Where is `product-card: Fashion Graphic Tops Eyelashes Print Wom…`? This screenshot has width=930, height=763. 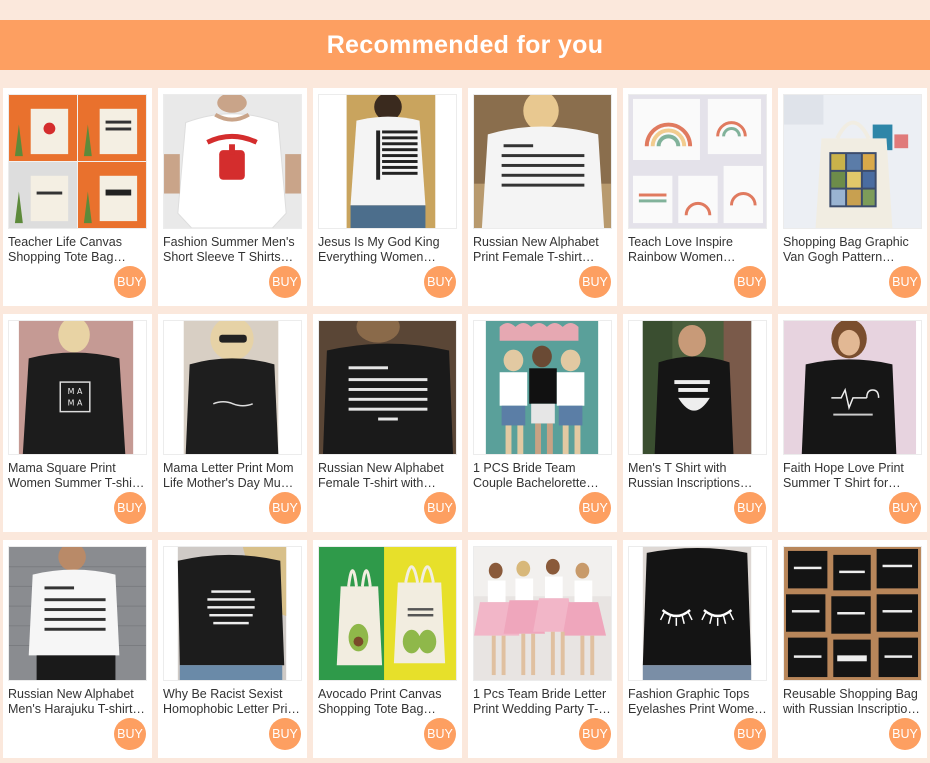
product-card: Fashion Graphic Tops Eyelashes Print Wom… is located at coordinates (697, 649).